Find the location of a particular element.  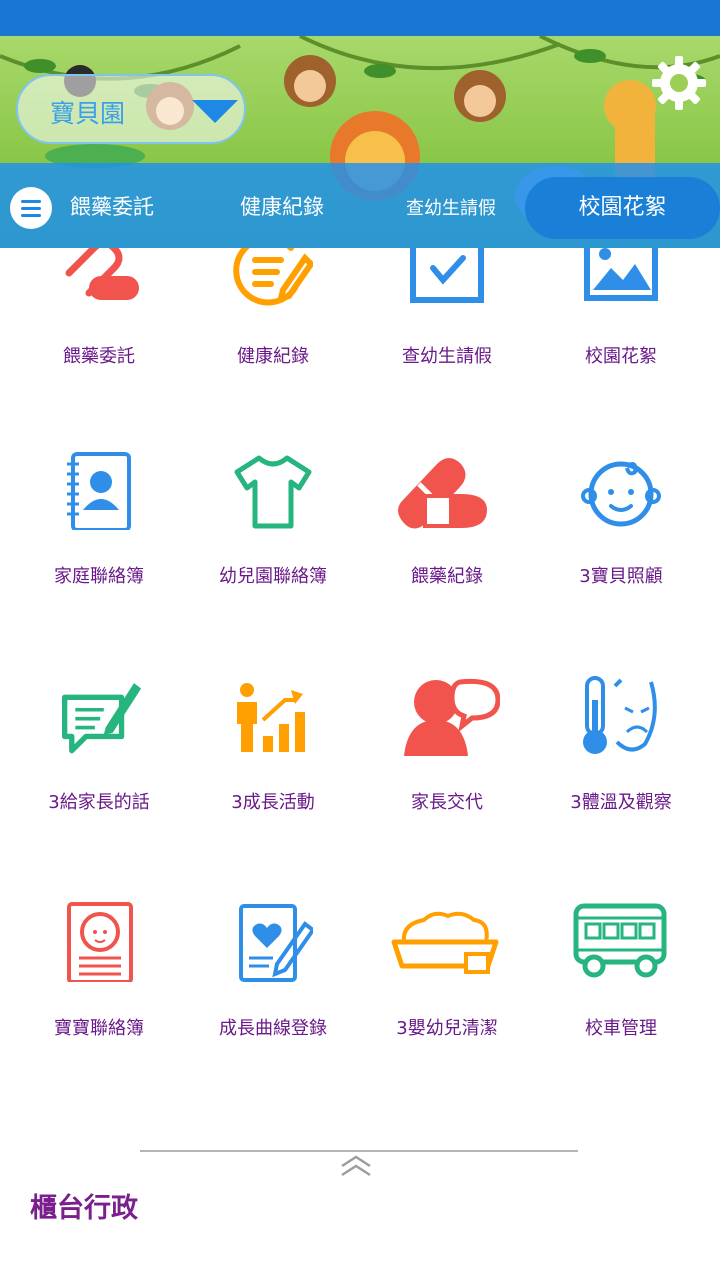

grid-item-baby-contact-book: 寶寶聯絡簿 is located at coordinates (99, 996).